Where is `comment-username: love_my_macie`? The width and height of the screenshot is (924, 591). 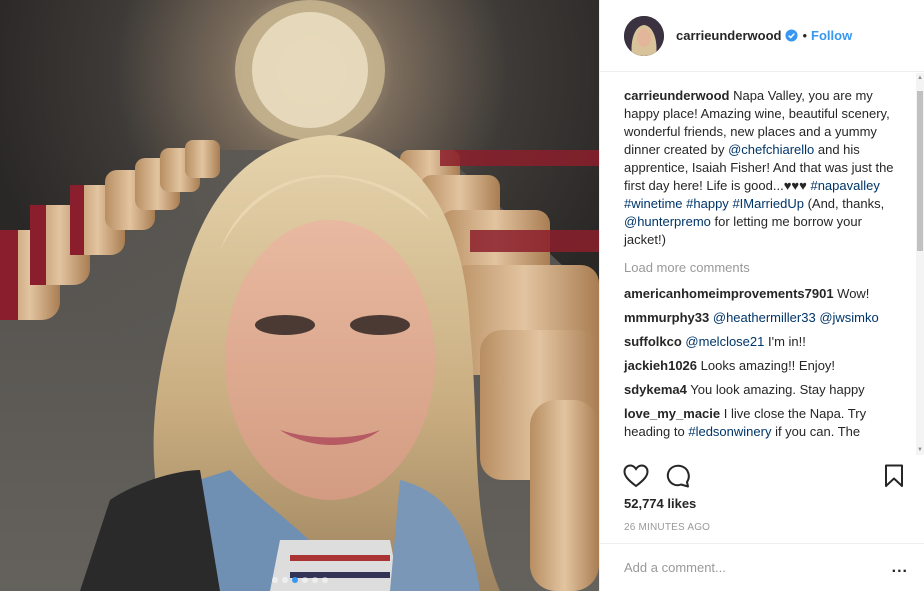
comment-username: love_my_macie is located at coordinates (672, 413).